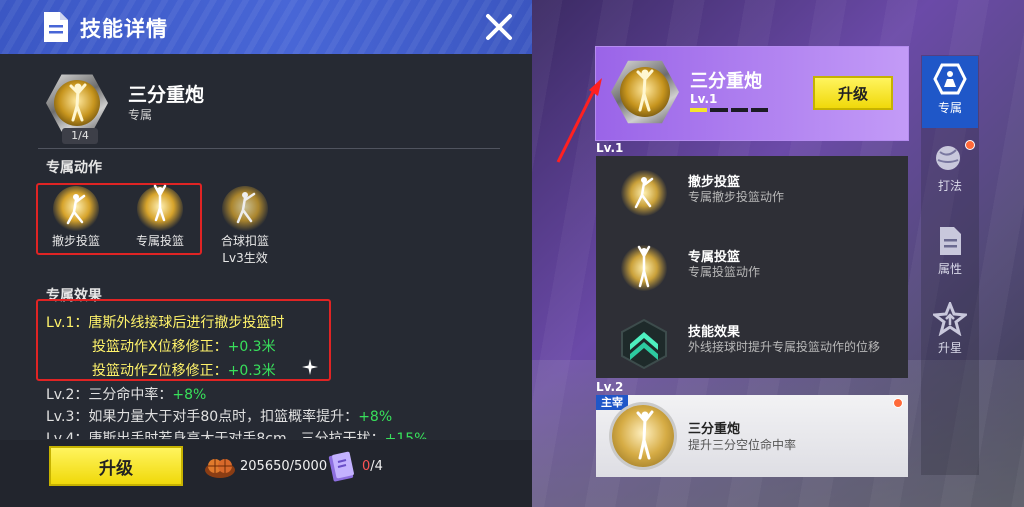  Describe the element at coordinates (950, 79) in the screenshot. I see `badge-icon` at that location.